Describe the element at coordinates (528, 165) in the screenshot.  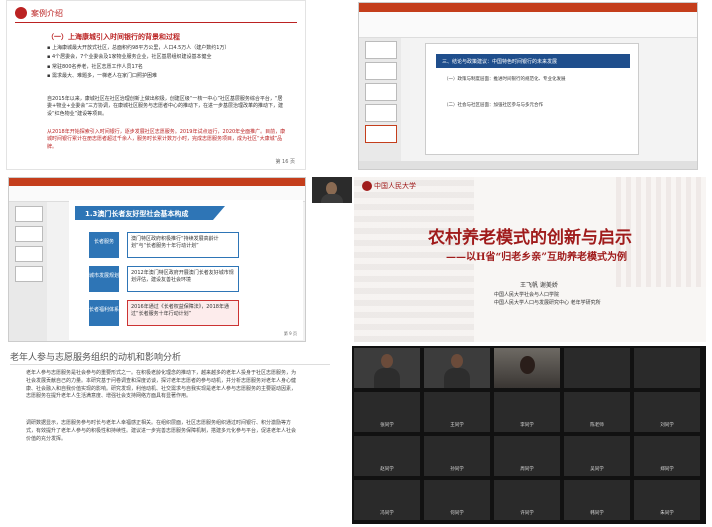
I see `status-bar` at that location.